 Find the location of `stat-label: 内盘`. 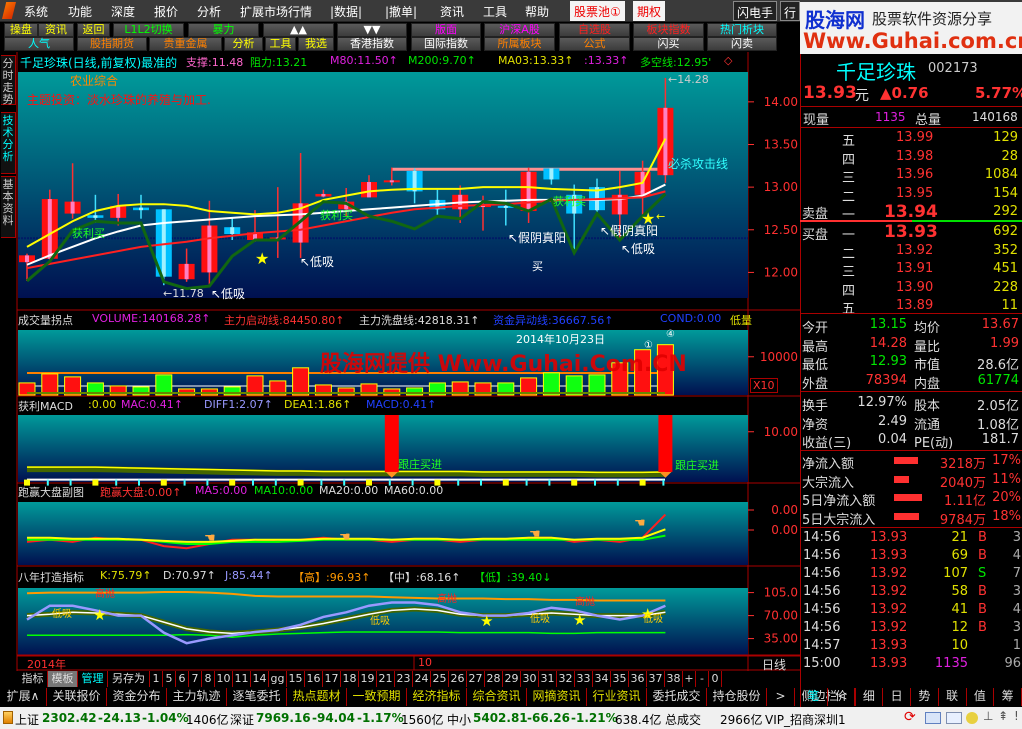

stat-label: 内盘 is located at coordinates (927, 384).